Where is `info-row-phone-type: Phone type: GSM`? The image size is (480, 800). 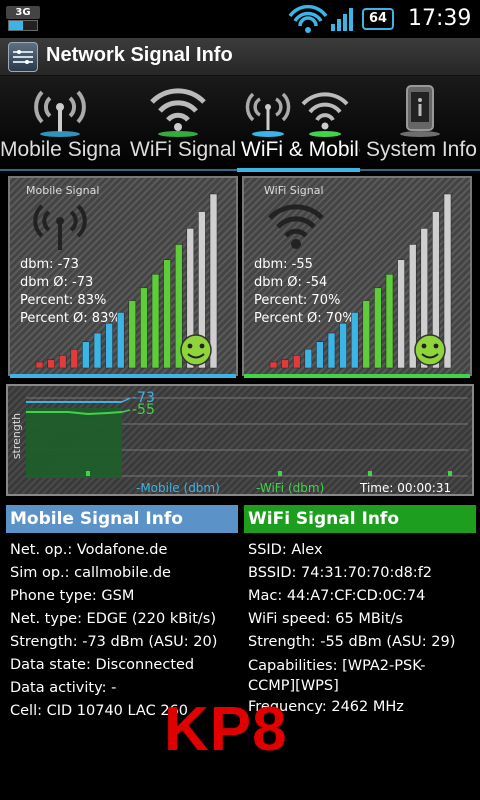
info-row-phone-type: Phone type: GSM is located at coordinates (72, 596).